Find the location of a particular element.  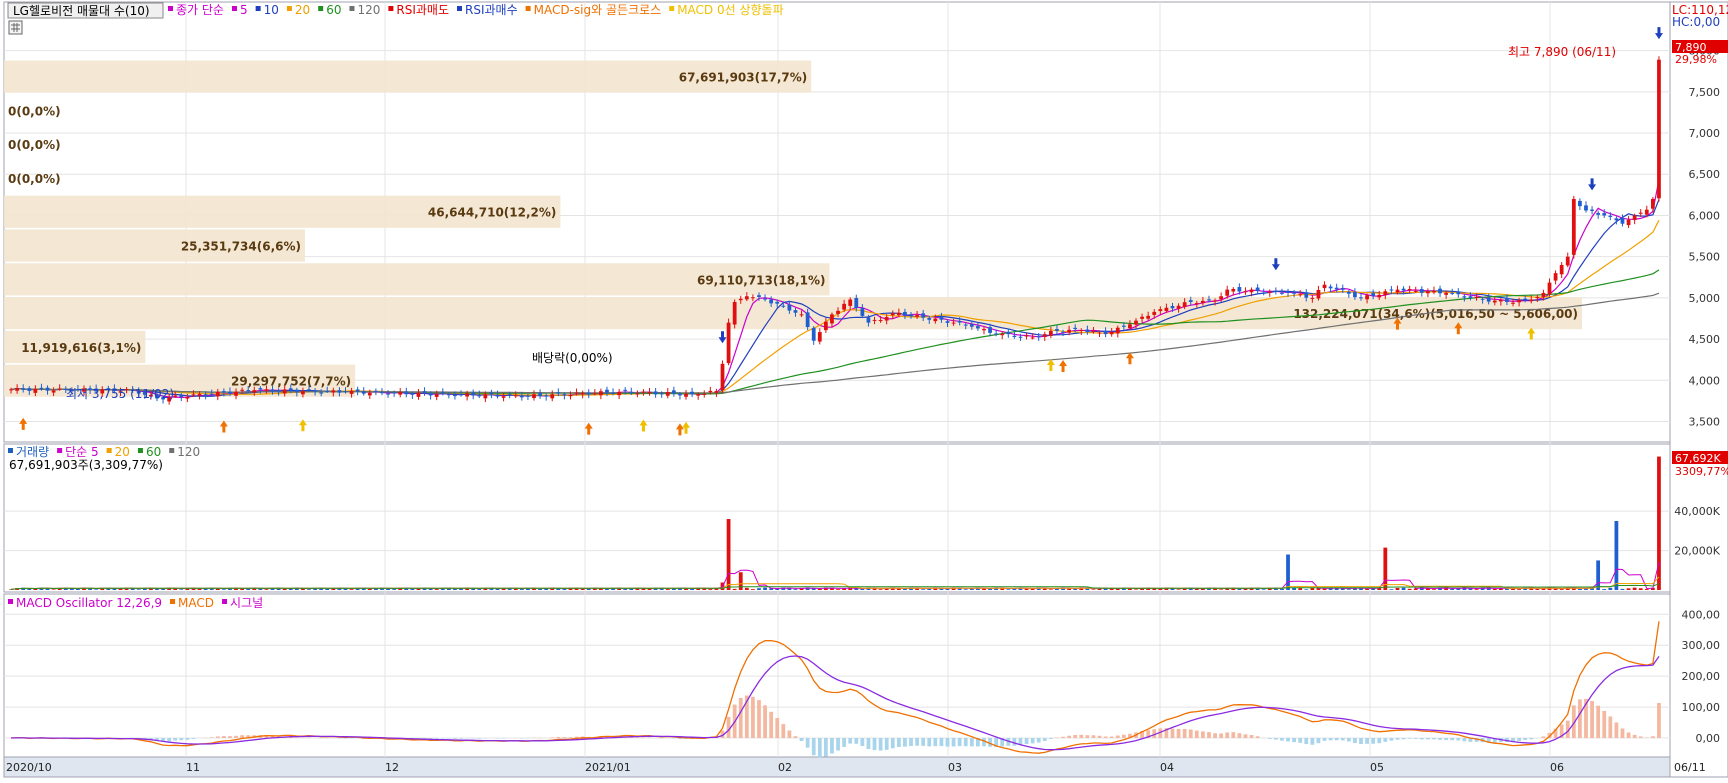

date-tick-label: 06 is located at coordinates (1557, 767).